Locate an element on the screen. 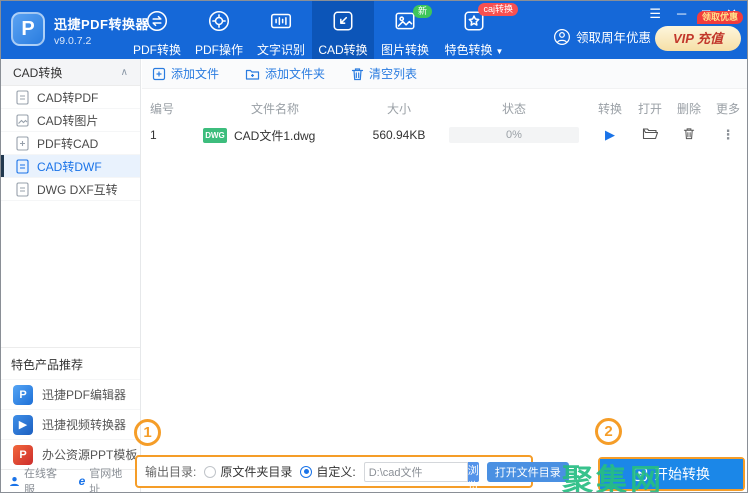 This screenshot has width=748, height=493. open-folder-button is located at coordinates (650, 135).